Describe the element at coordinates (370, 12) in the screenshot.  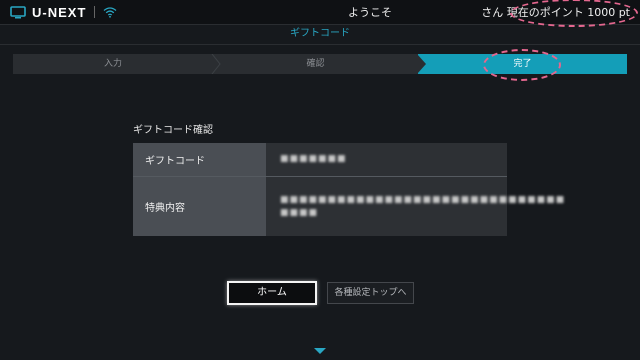
I see `welcome-text: ようこそ` at that location.